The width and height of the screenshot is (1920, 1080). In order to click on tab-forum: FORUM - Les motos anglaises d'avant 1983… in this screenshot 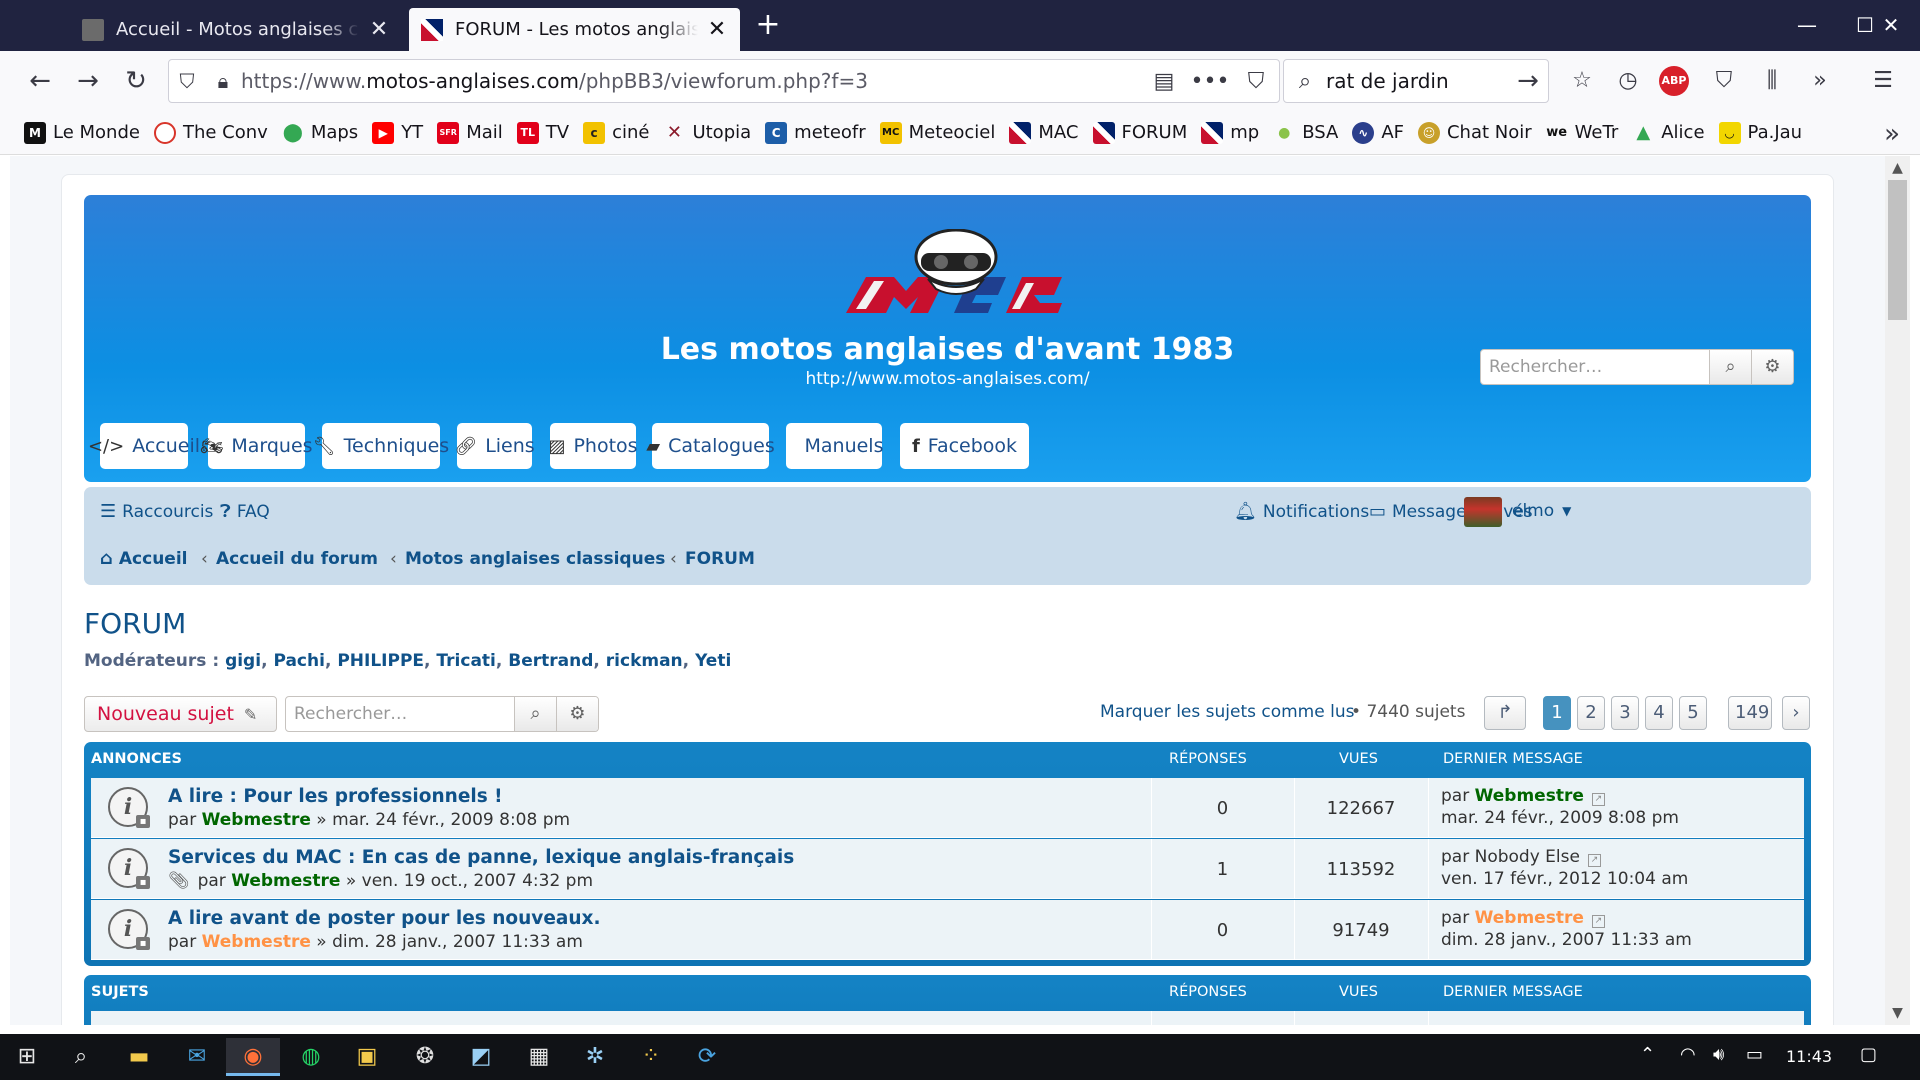, I will do `click(574, 29)`.